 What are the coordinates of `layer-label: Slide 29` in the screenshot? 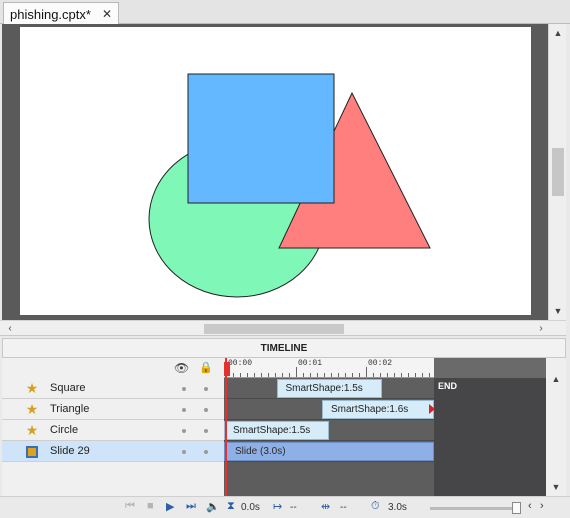 It's located at (70, 451).